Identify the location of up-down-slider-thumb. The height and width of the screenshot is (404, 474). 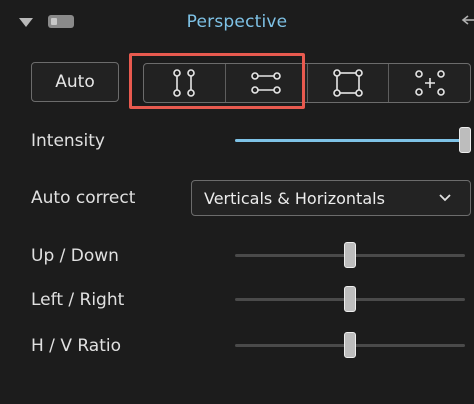
(350, 255).